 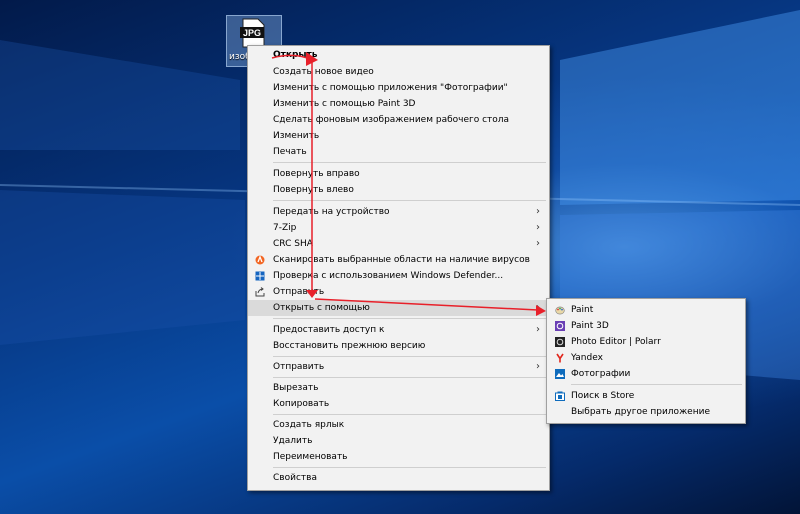 What do you see at coordinates (260, 292) in the screenshot?
I see `share-icon` at bounding box center [260, 292].